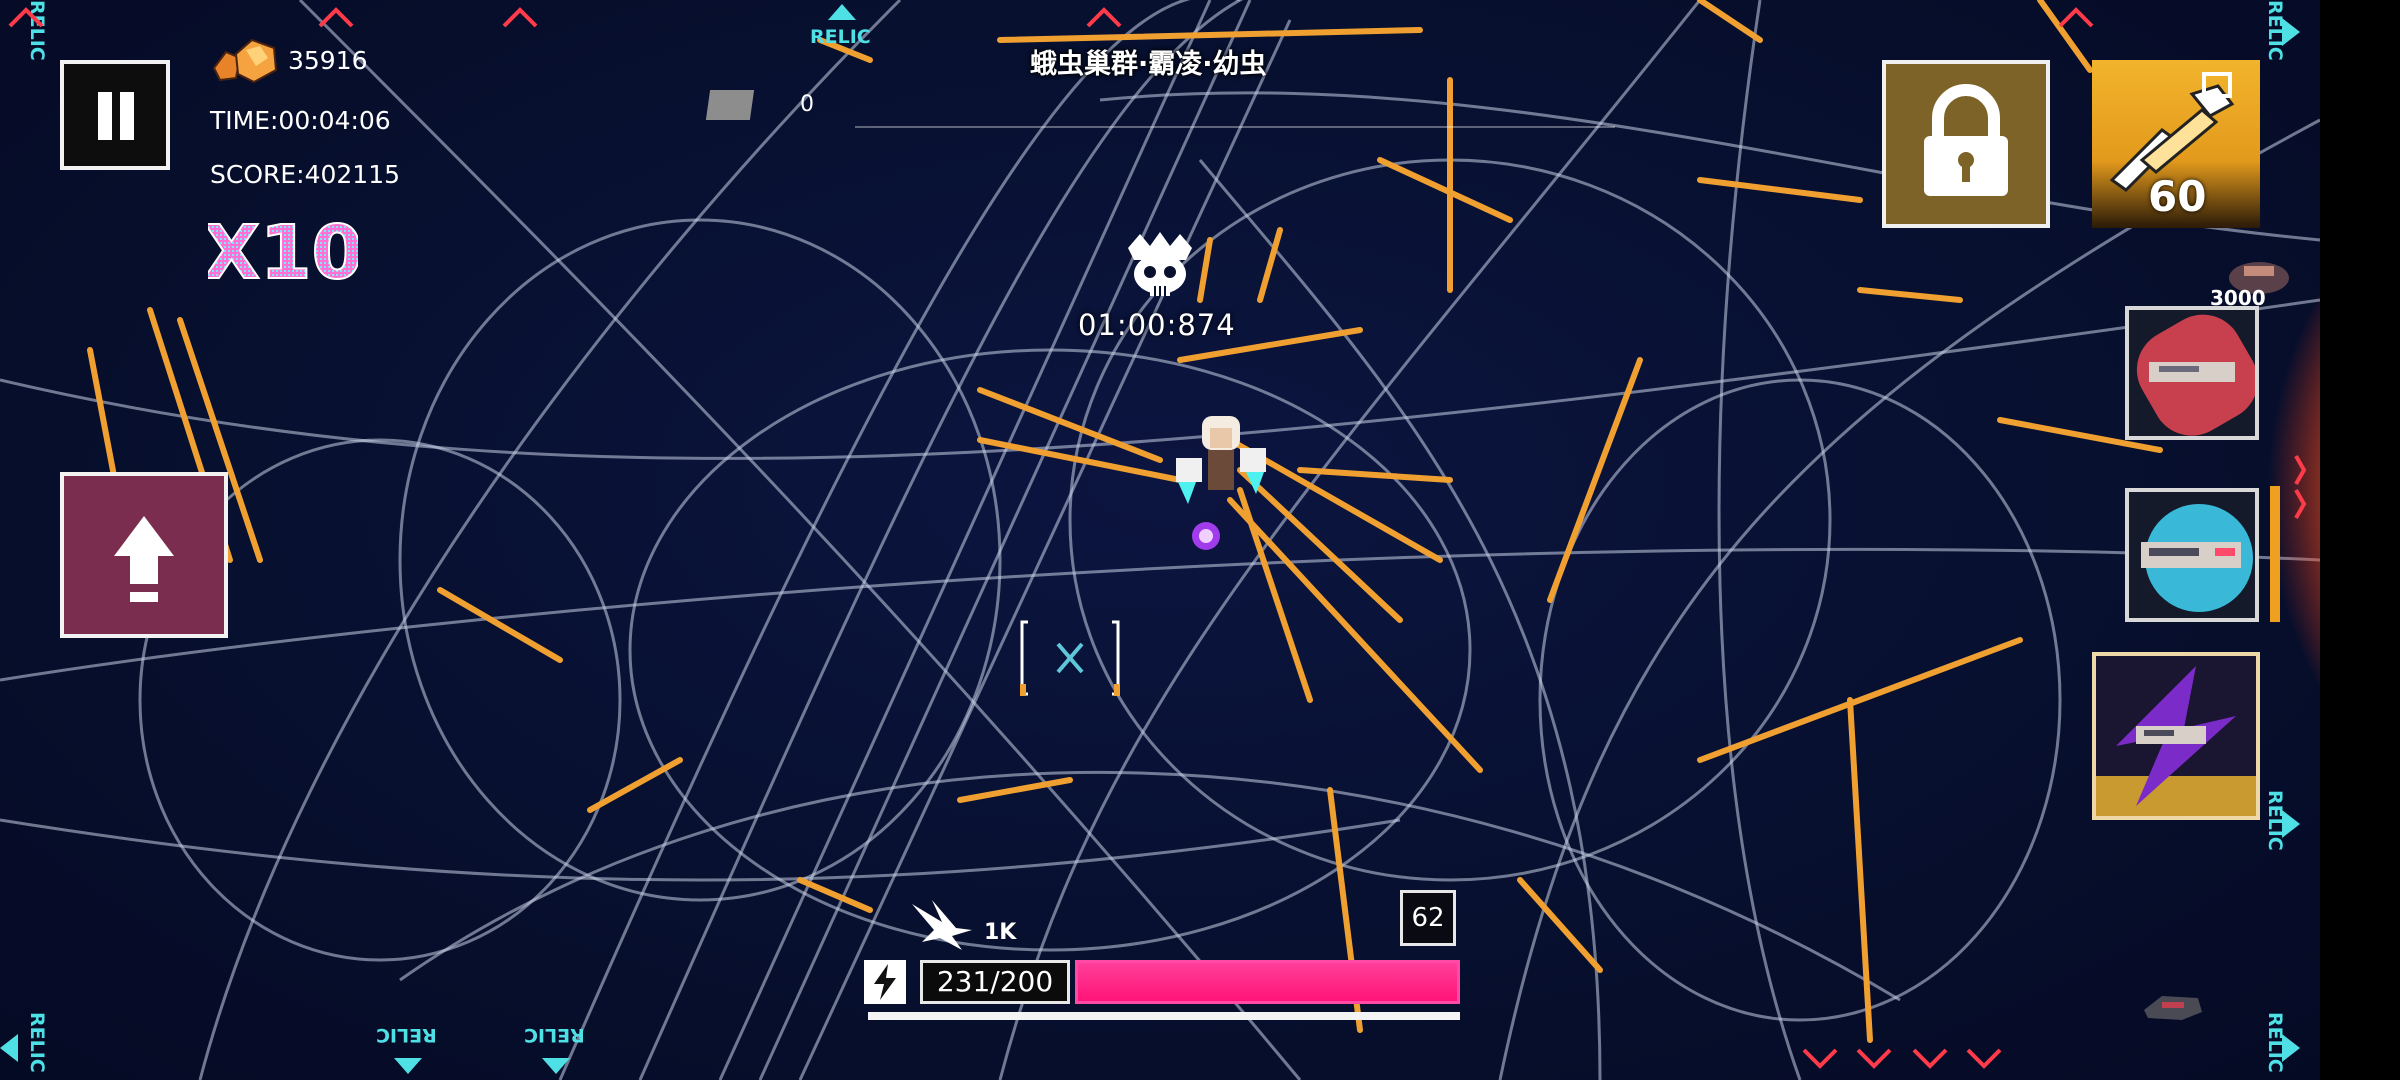 Image resolution: width=2400 pixels, height=1080 pixels. Describe the element at coordinates (885, 982) in the screenshot. I see `lightning-icon` at that location.